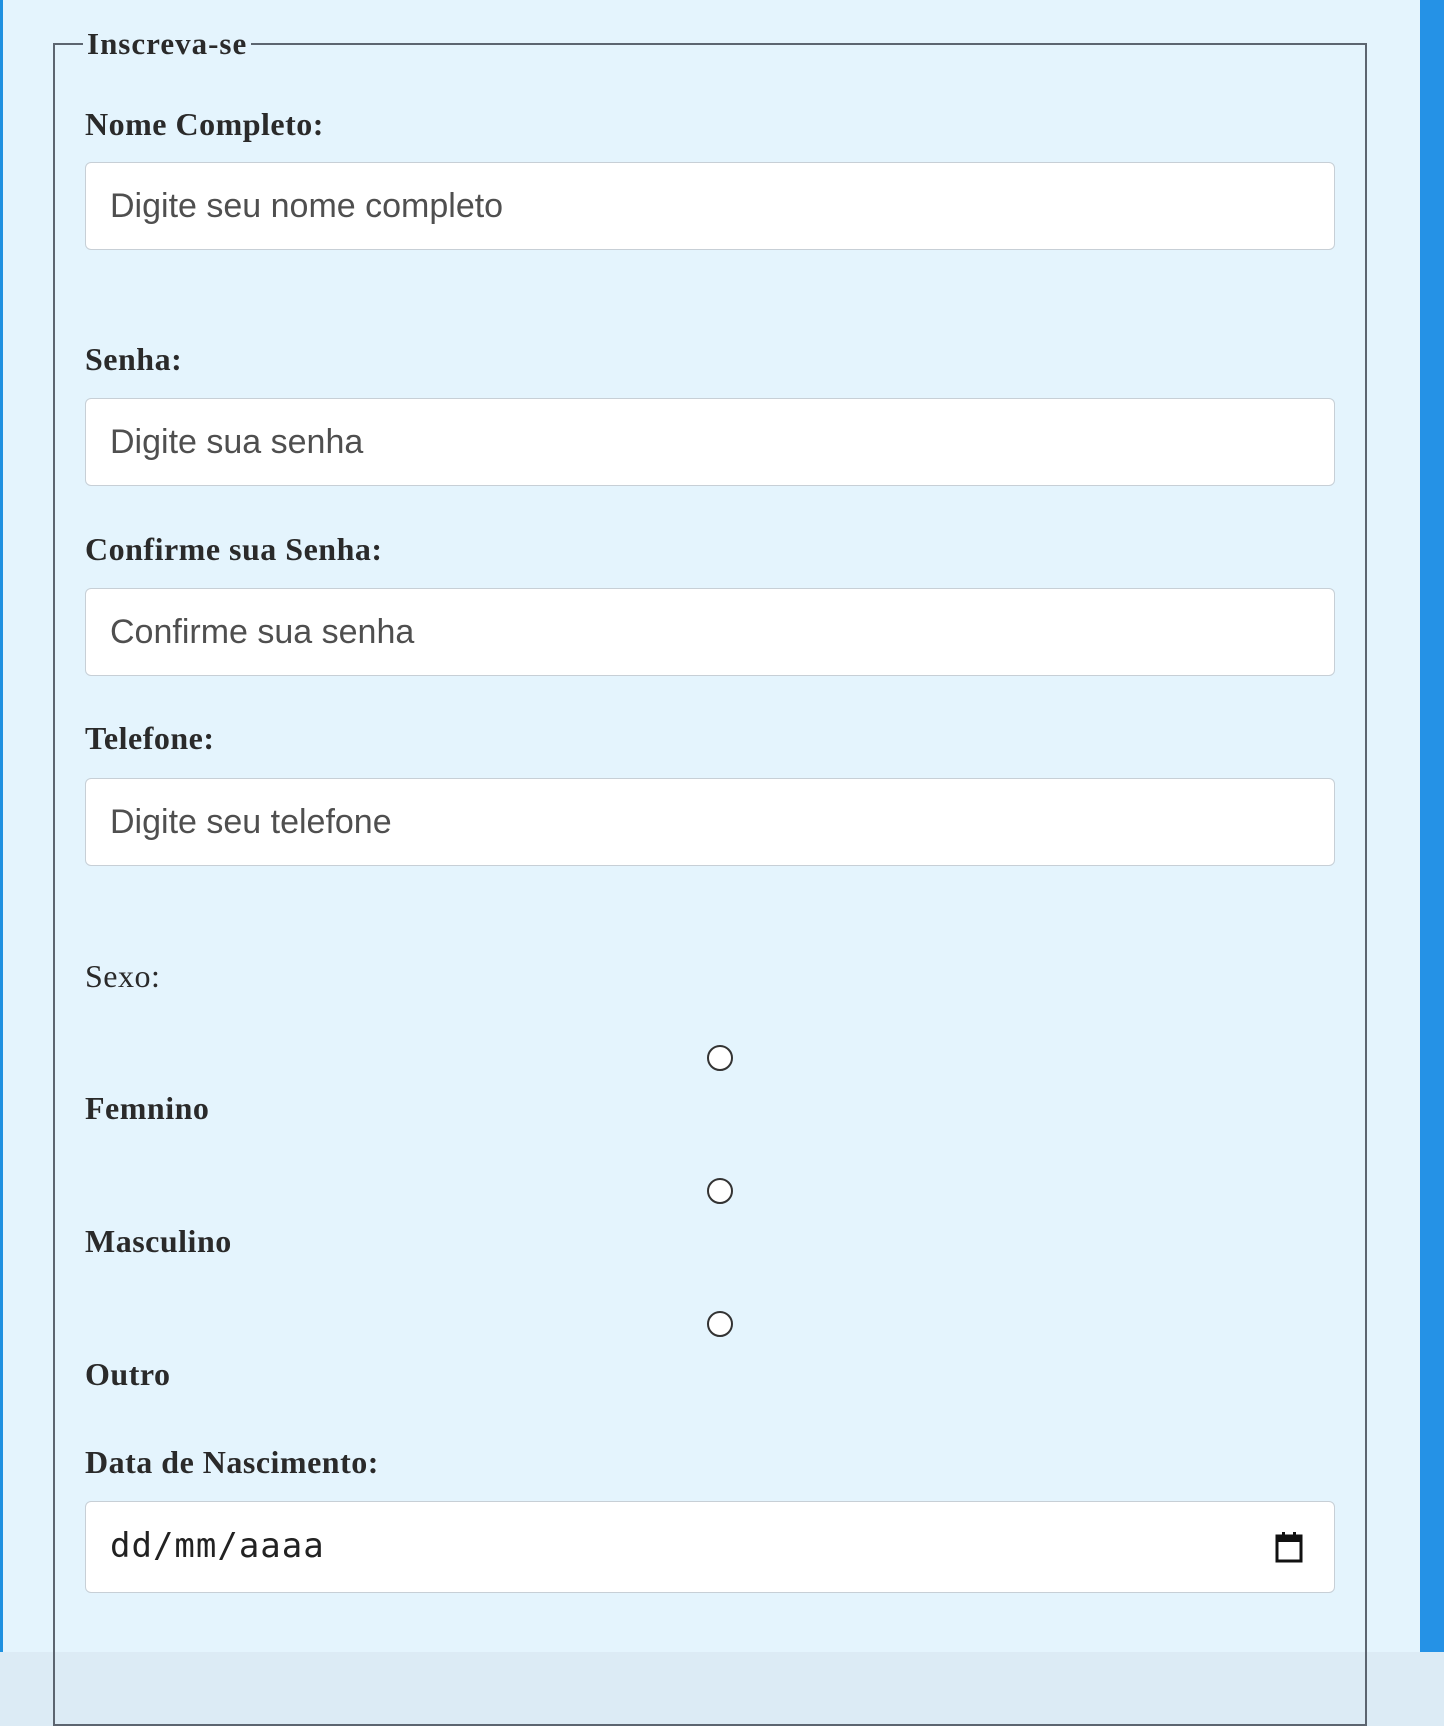 The image size is (1444, 1726). Describe the element at coordinates (232, 1462) in the screenshot. I see `birth-date-label: Data de Nascimento:` at that location.